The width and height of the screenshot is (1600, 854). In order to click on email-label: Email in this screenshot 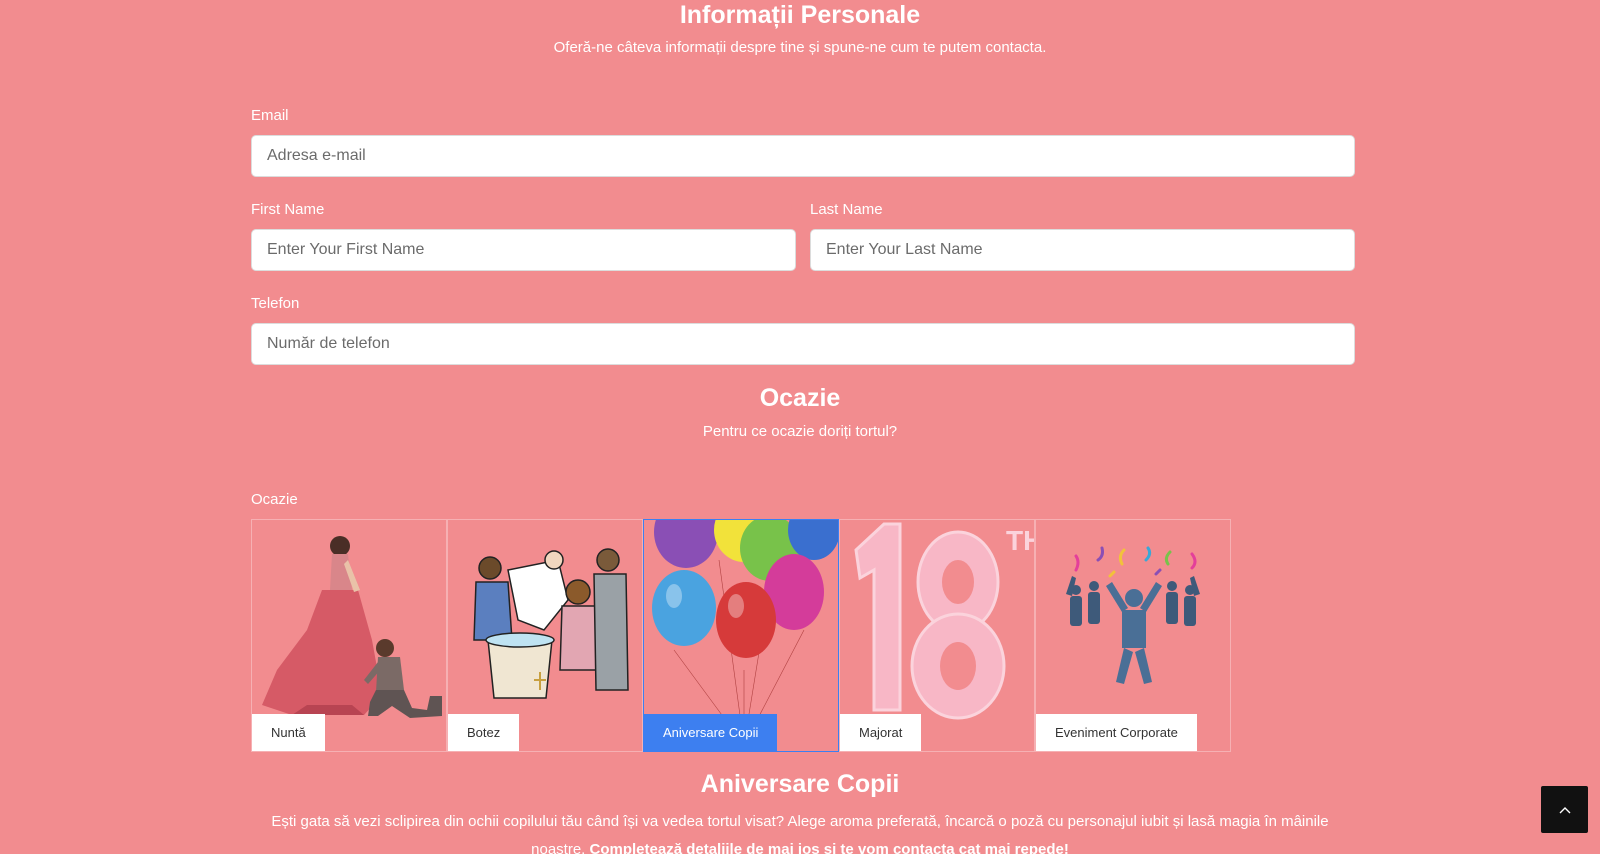, I will do `click(270, 115)`.